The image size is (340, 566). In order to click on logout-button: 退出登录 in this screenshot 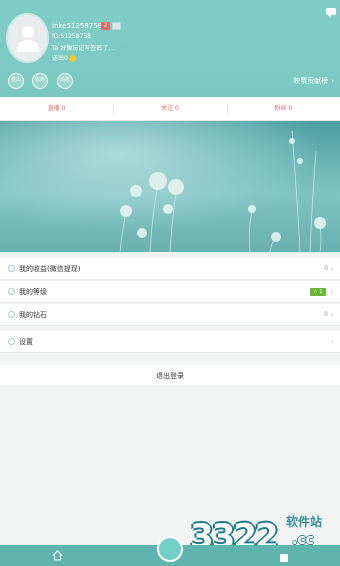, I will do `click(170, 376)`.